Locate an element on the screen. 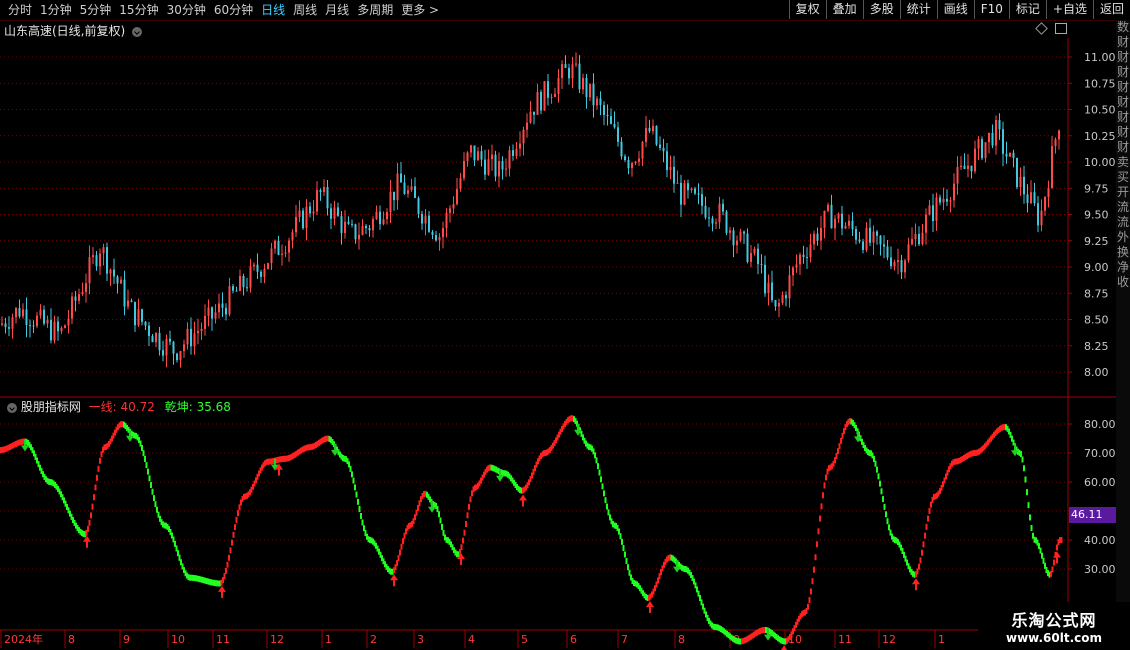 Image resolution: width=1130 pixels, height=650 pixels. x-axis-label: 11 is located at coordinates (845, 639).